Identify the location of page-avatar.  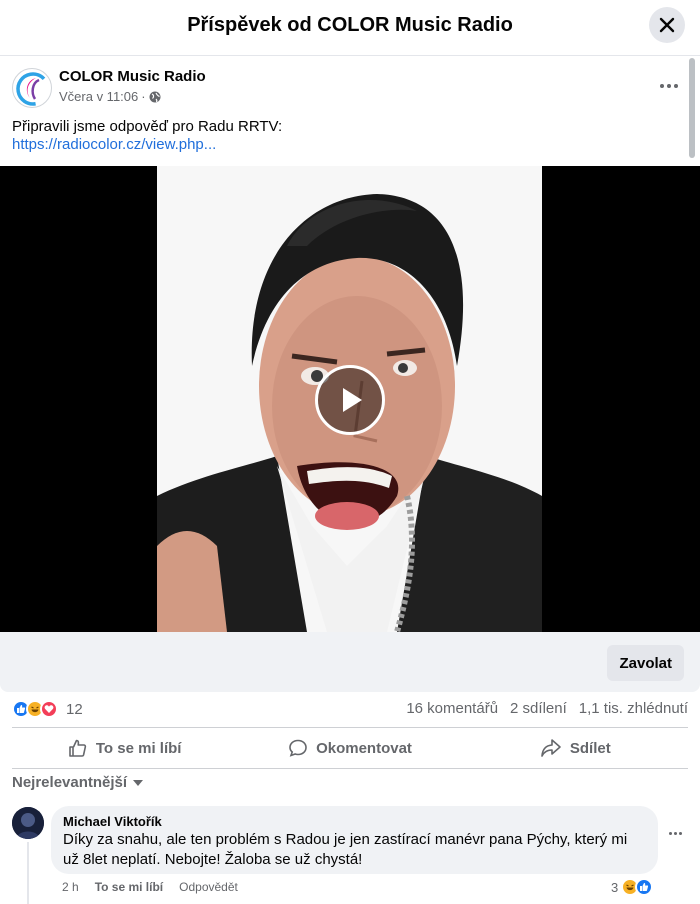
(32, 88).